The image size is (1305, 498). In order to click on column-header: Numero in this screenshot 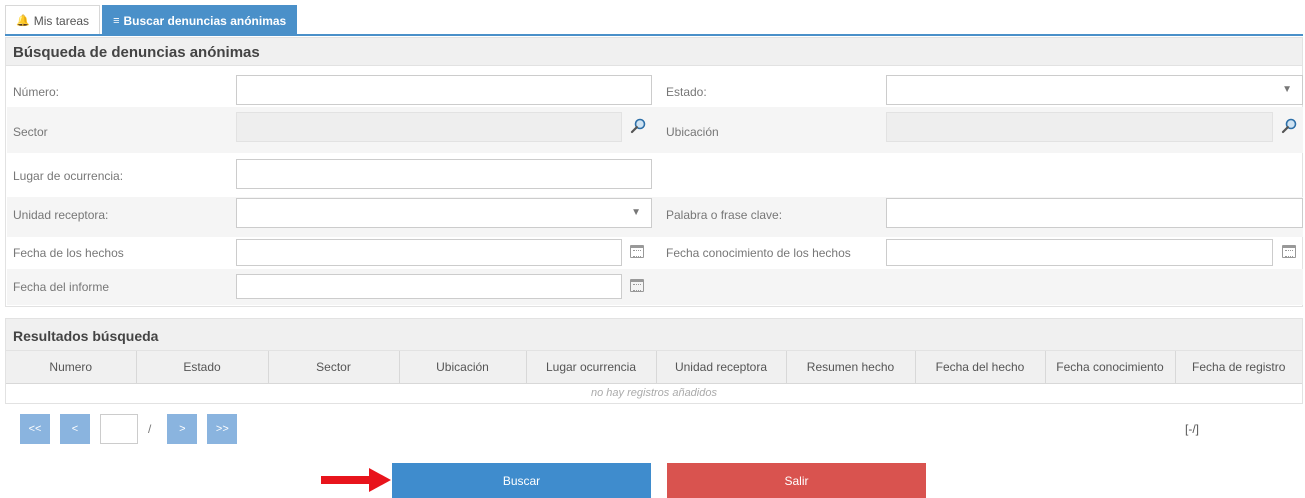, I will do `click(71, 367)`.